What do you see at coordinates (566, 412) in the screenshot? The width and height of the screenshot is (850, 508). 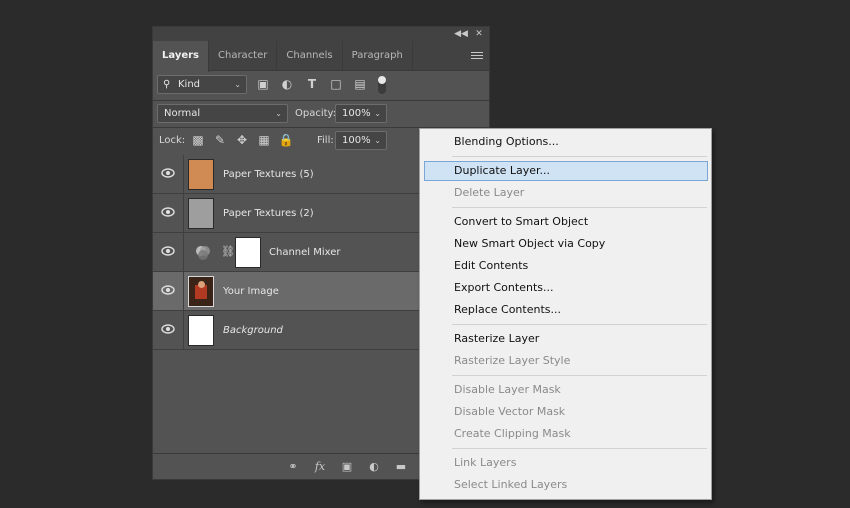 I see `menu-item-disable-vector-mask: Disable Vector Mask` at bounding box center [566, 412].